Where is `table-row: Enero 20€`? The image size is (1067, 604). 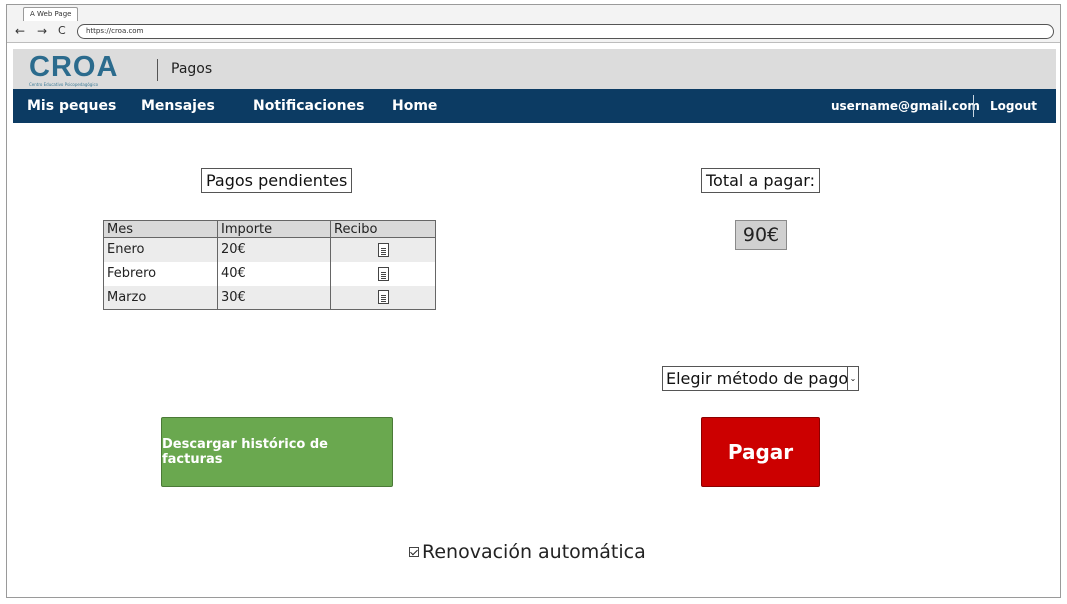
table-row: Enero 20€ is located at coordinates (269, 249).